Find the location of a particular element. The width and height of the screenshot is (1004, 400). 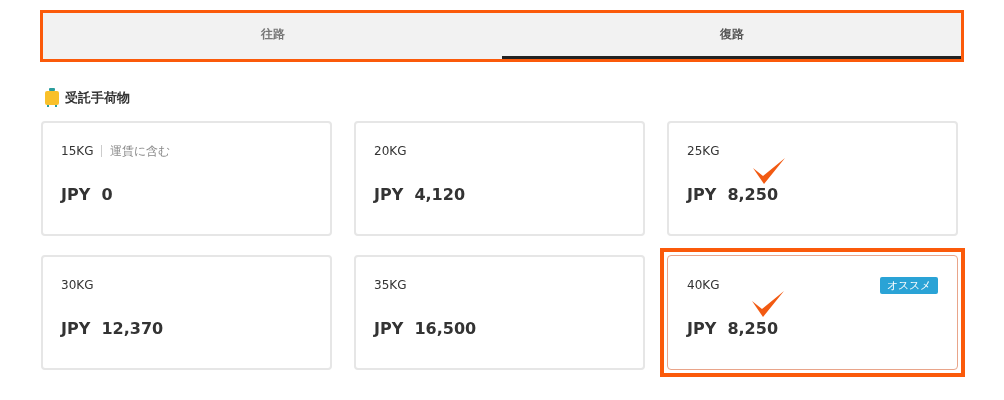

weight-label: 35KG is located at coordinates (390, 285).